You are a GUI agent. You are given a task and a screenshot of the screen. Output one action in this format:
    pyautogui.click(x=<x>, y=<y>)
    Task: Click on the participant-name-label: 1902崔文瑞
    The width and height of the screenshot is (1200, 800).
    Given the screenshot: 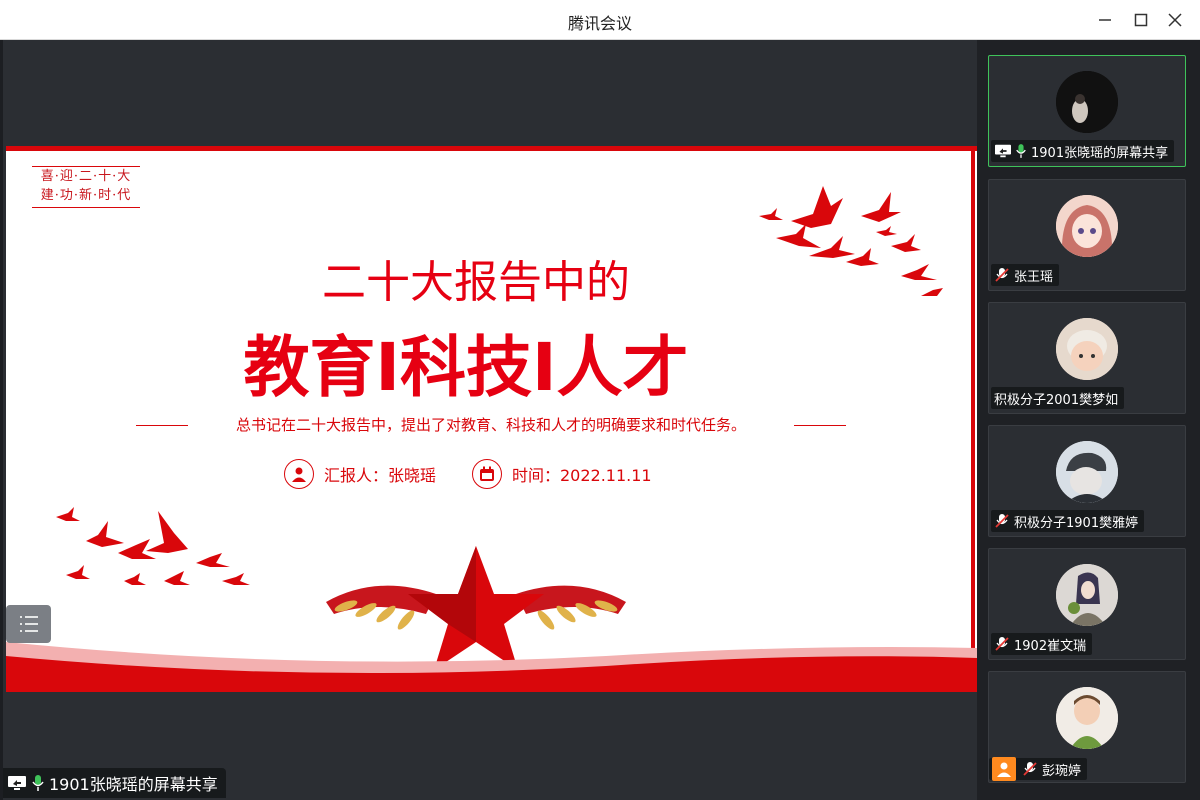 What is the action you would take?
    pyautogui.click(x=1042, y=644)
    